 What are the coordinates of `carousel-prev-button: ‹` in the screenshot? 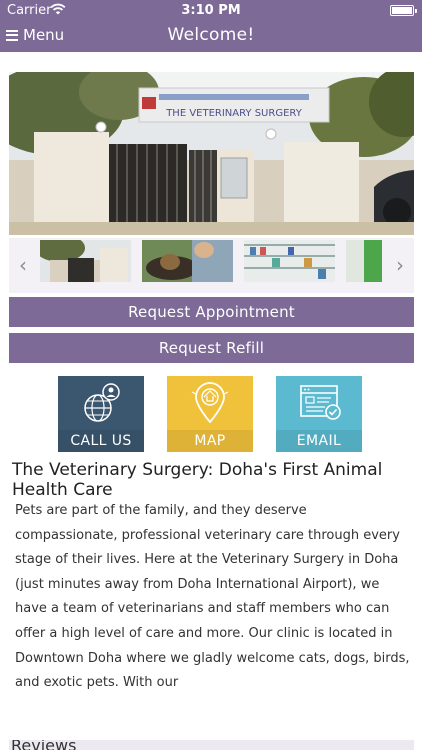 It's located at (23, 265).